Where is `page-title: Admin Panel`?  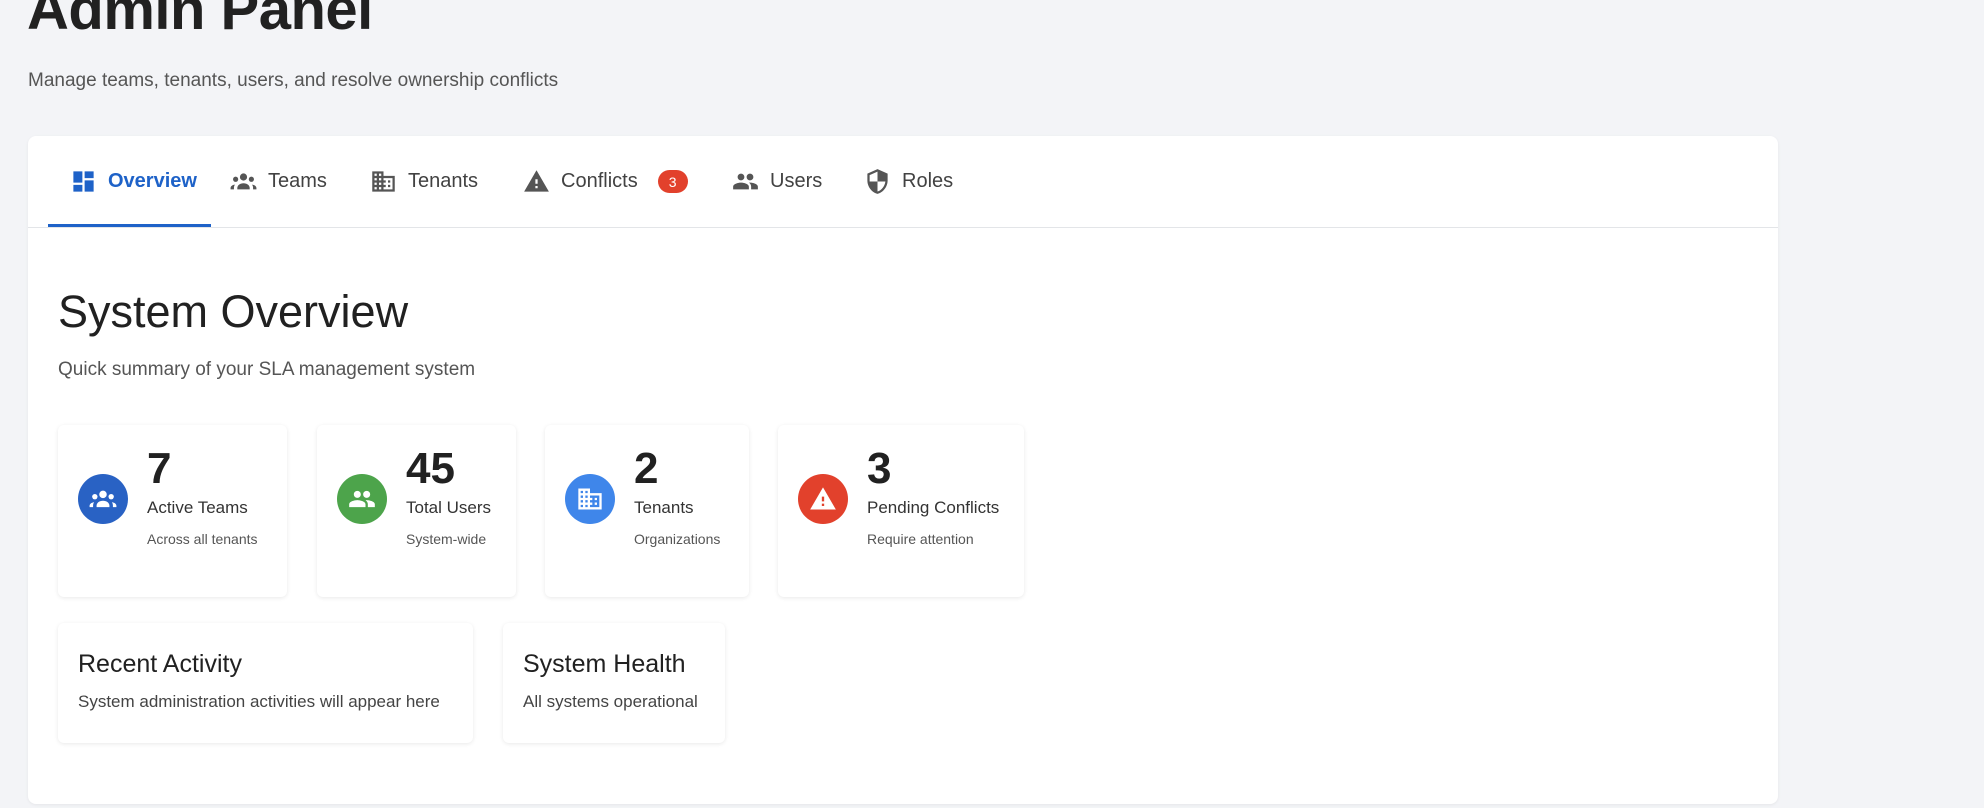
page-title: Admin Panel is located at coordinates (200, 21).